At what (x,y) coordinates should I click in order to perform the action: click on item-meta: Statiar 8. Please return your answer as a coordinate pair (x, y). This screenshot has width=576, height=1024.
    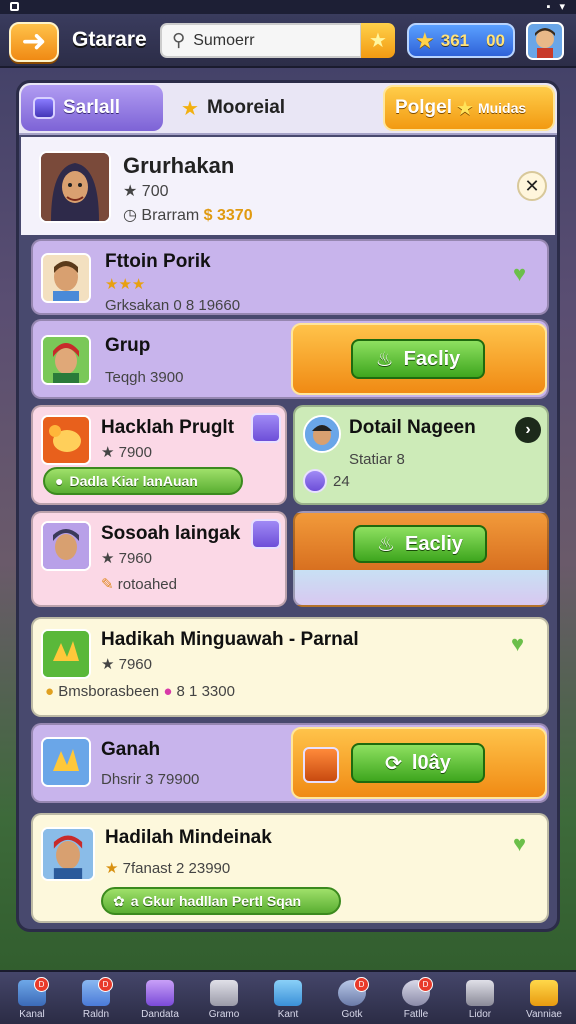
    Looking at the image, I should click on (377, 459).